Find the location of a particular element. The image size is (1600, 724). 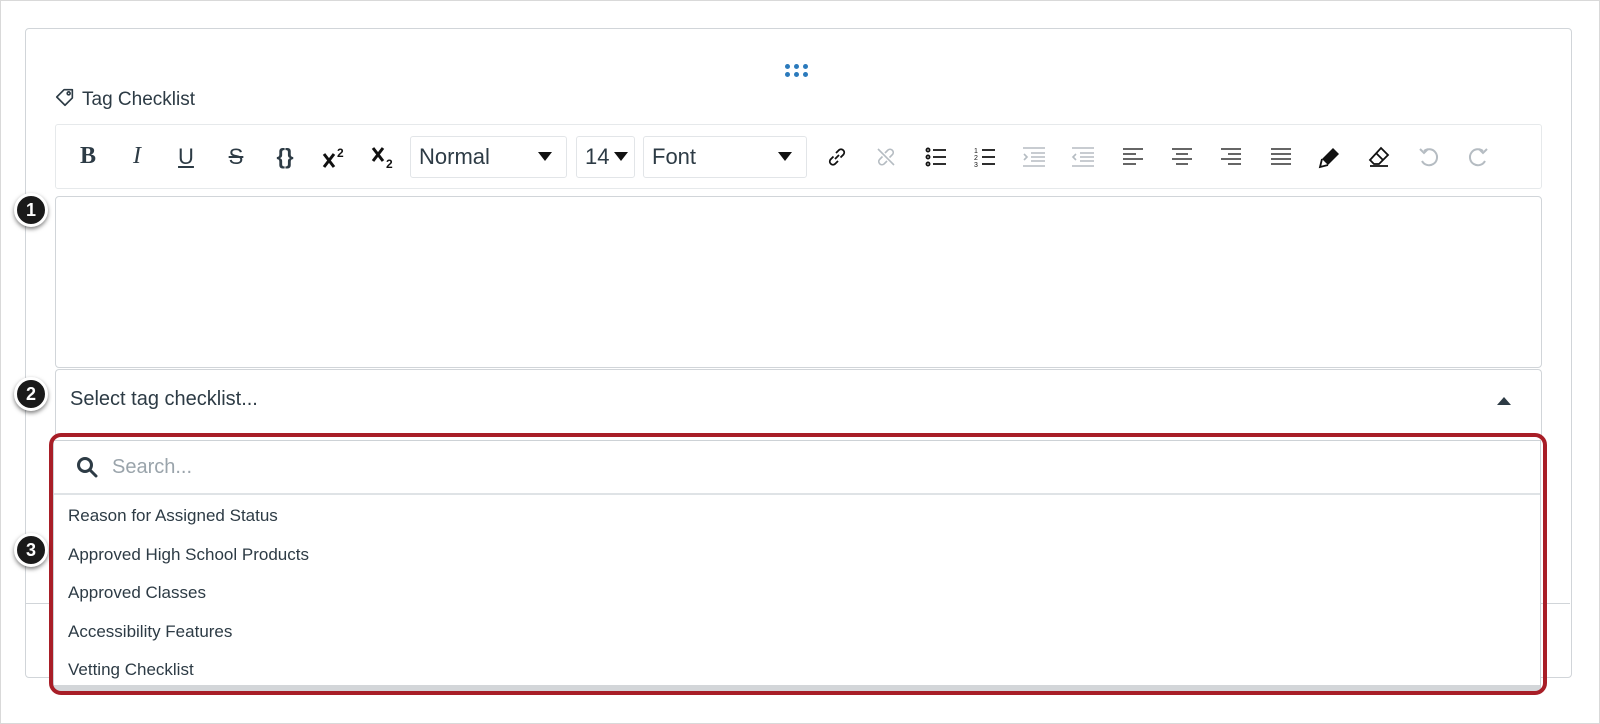

list-item: Approved Classes is located at coordinates (797, 593).